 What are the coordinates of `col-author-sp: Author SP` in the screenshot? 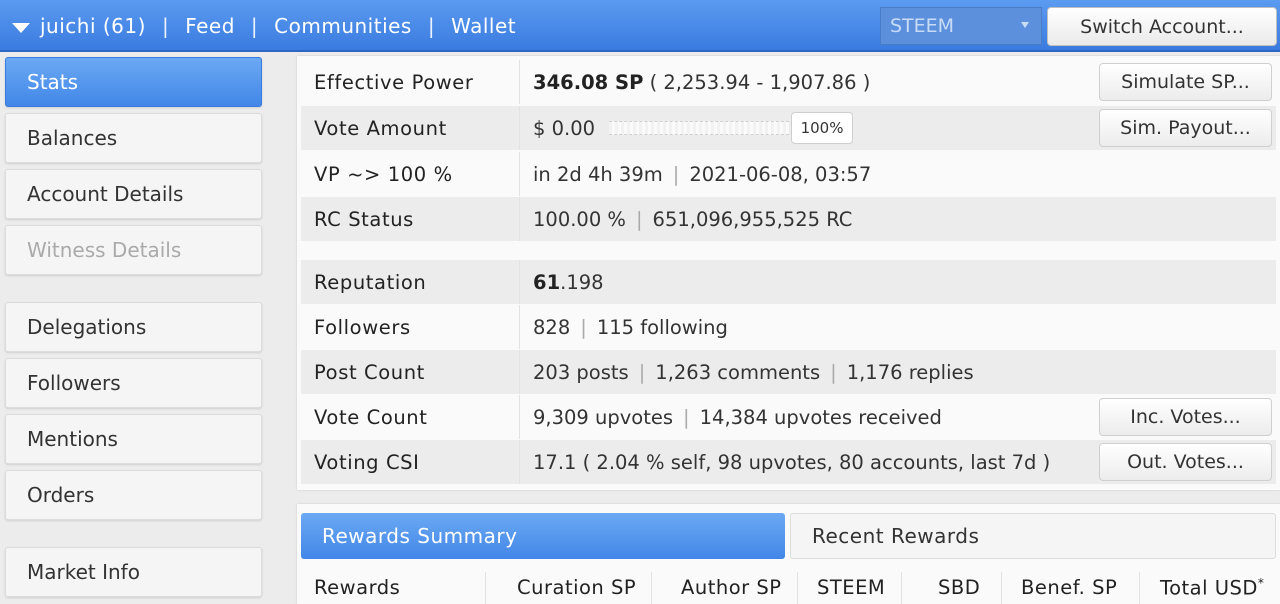 It's located at (731, 587).